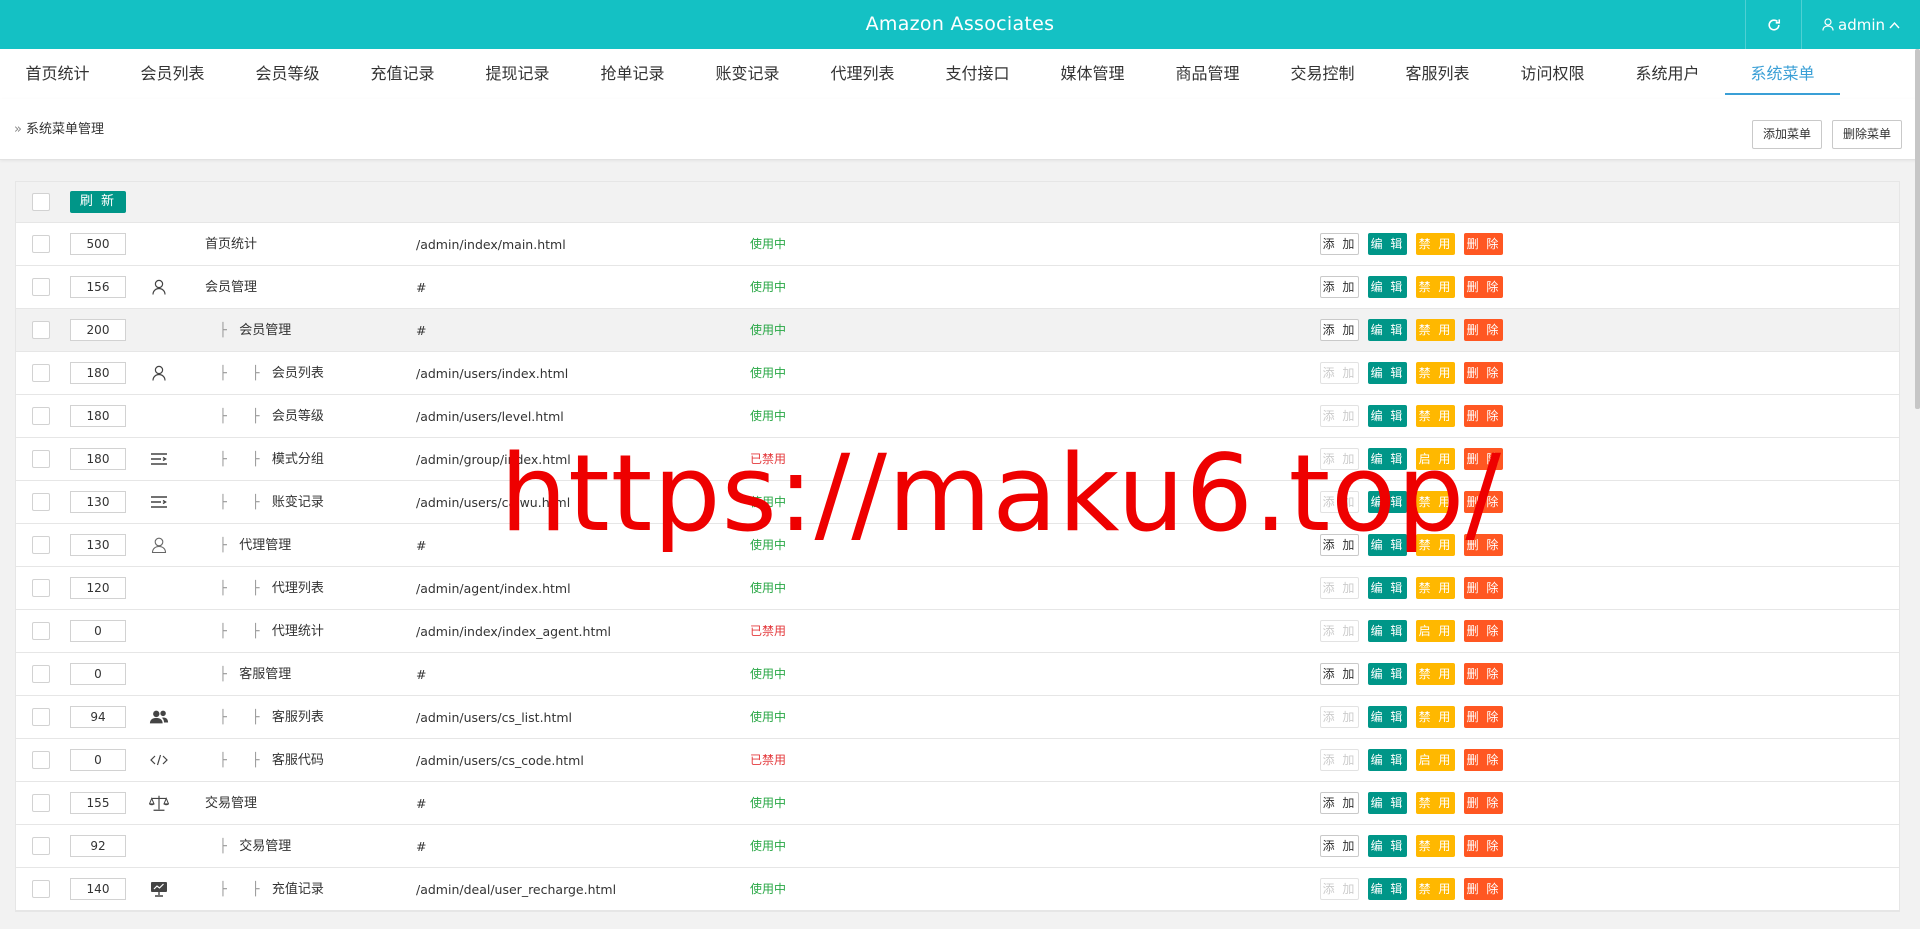 The height and width of the screenshot is (929, 1920). I want to click on tab-0: 首页统计, so click(57, 74).